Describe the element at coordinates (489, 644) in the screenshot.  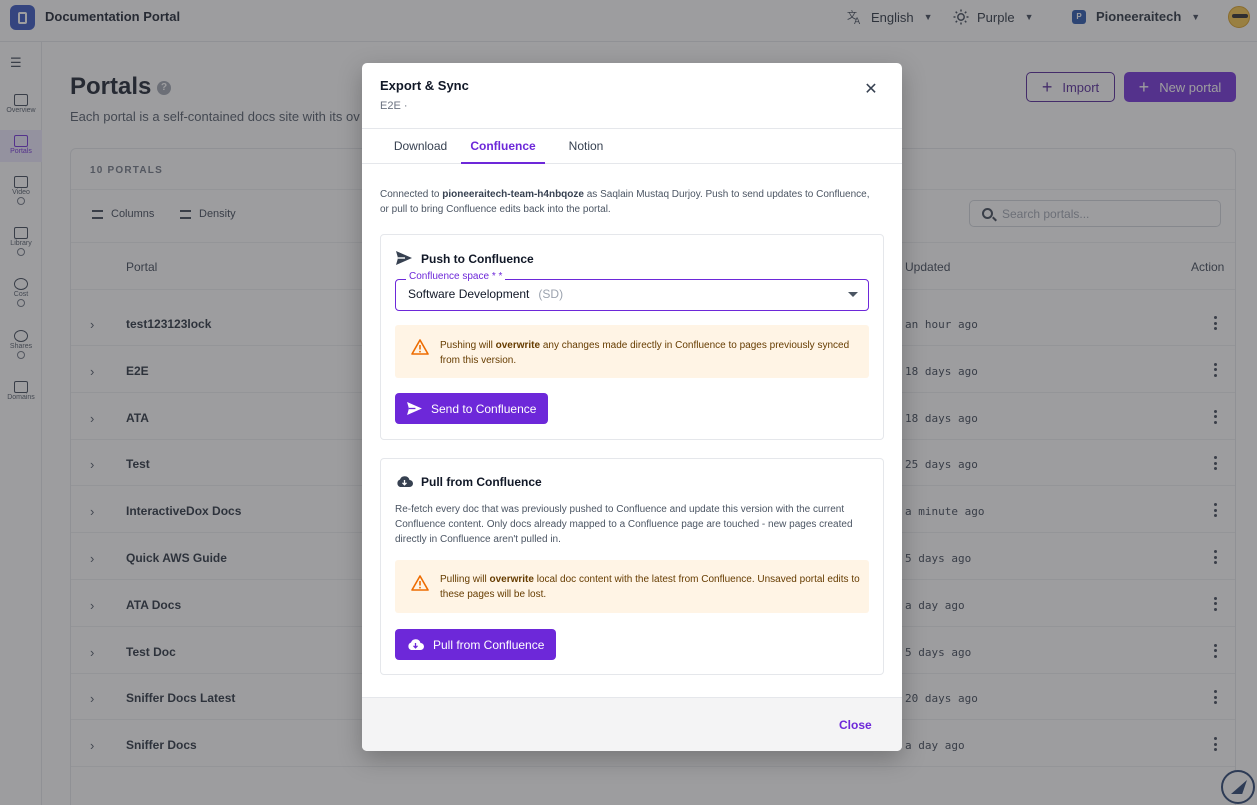
I see `pull-button-label: Pull from Confluence` at that location.